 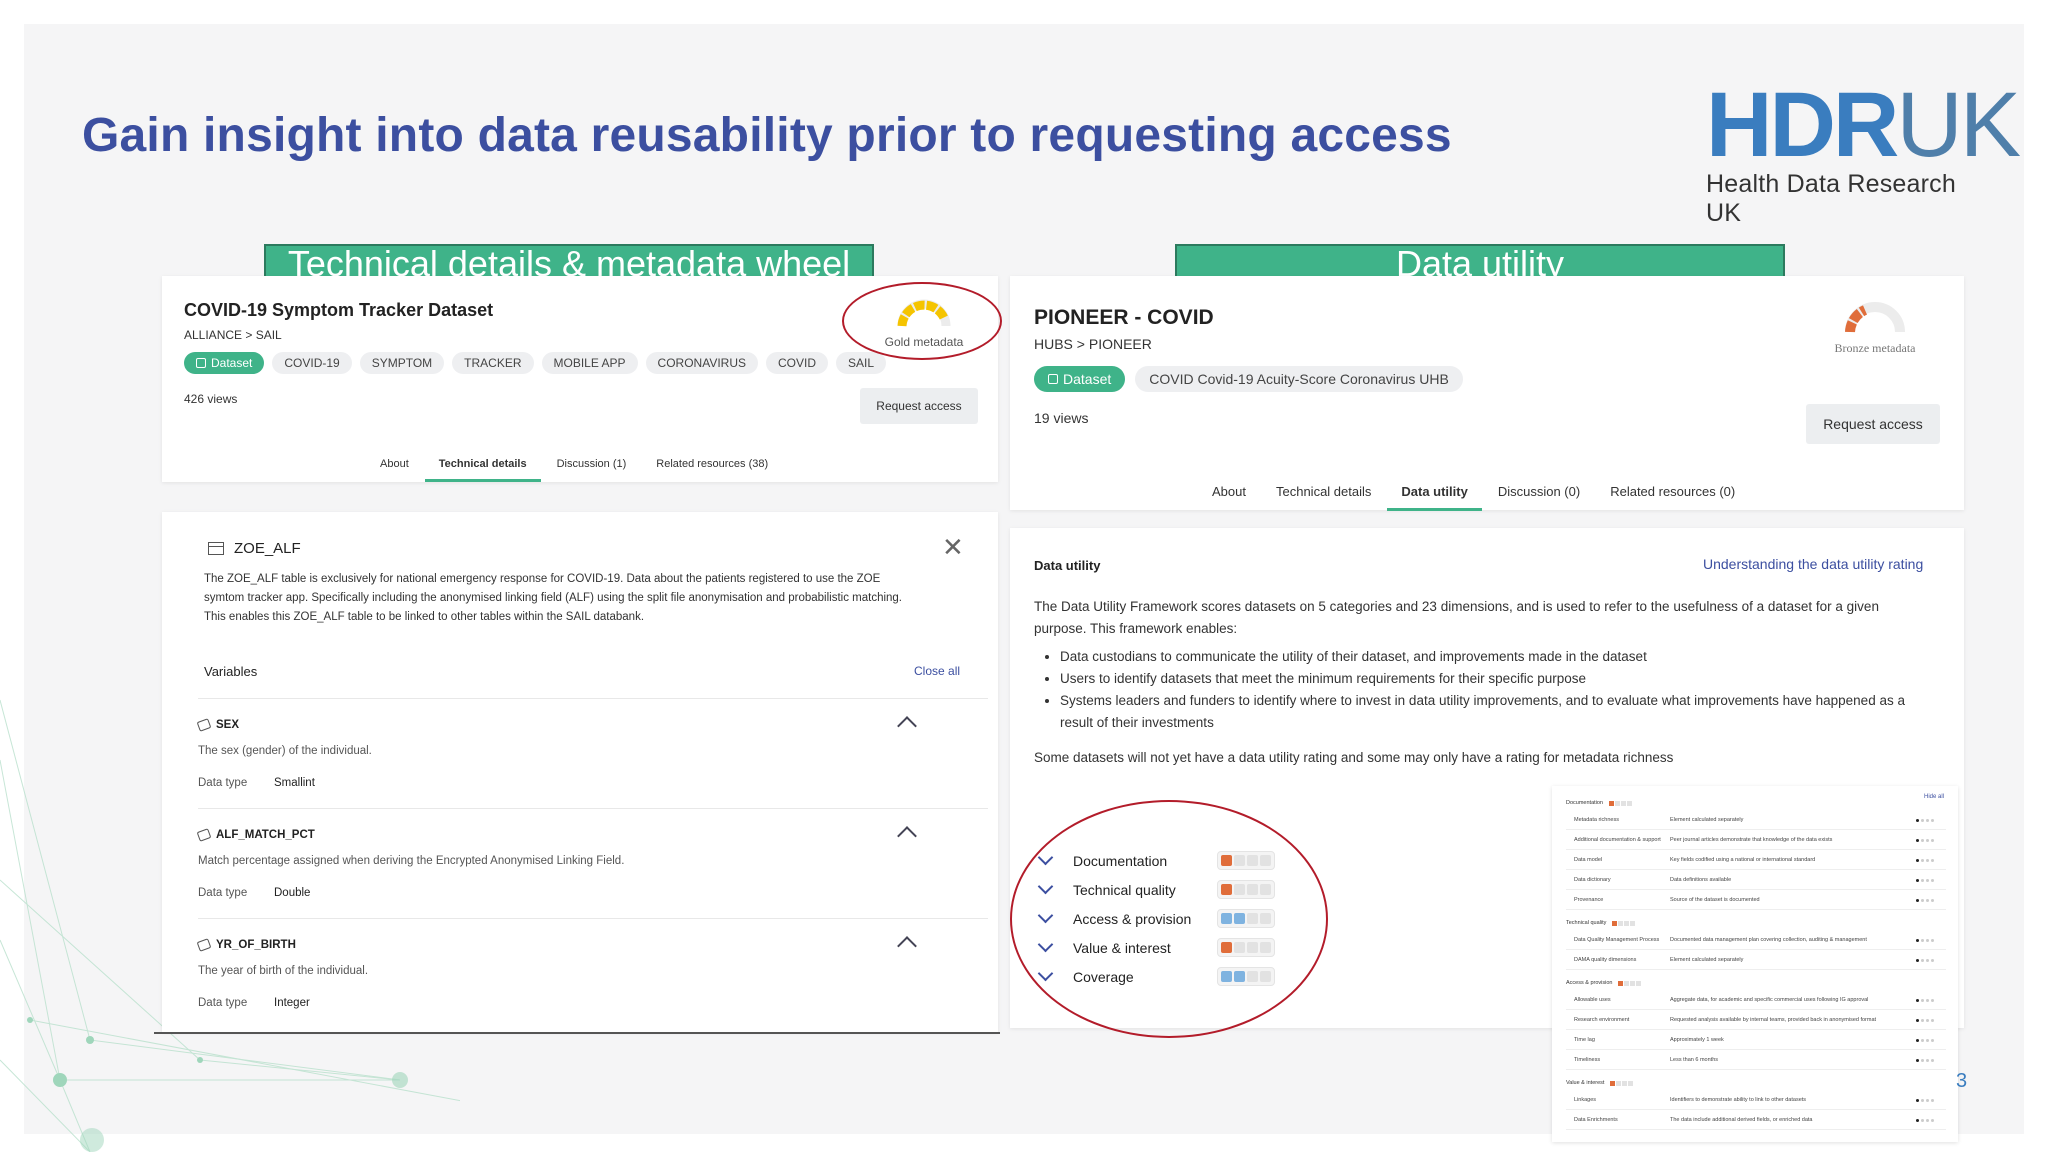 I want to click on tab-data-utility: Data utility, so click(x=1435, y=497).